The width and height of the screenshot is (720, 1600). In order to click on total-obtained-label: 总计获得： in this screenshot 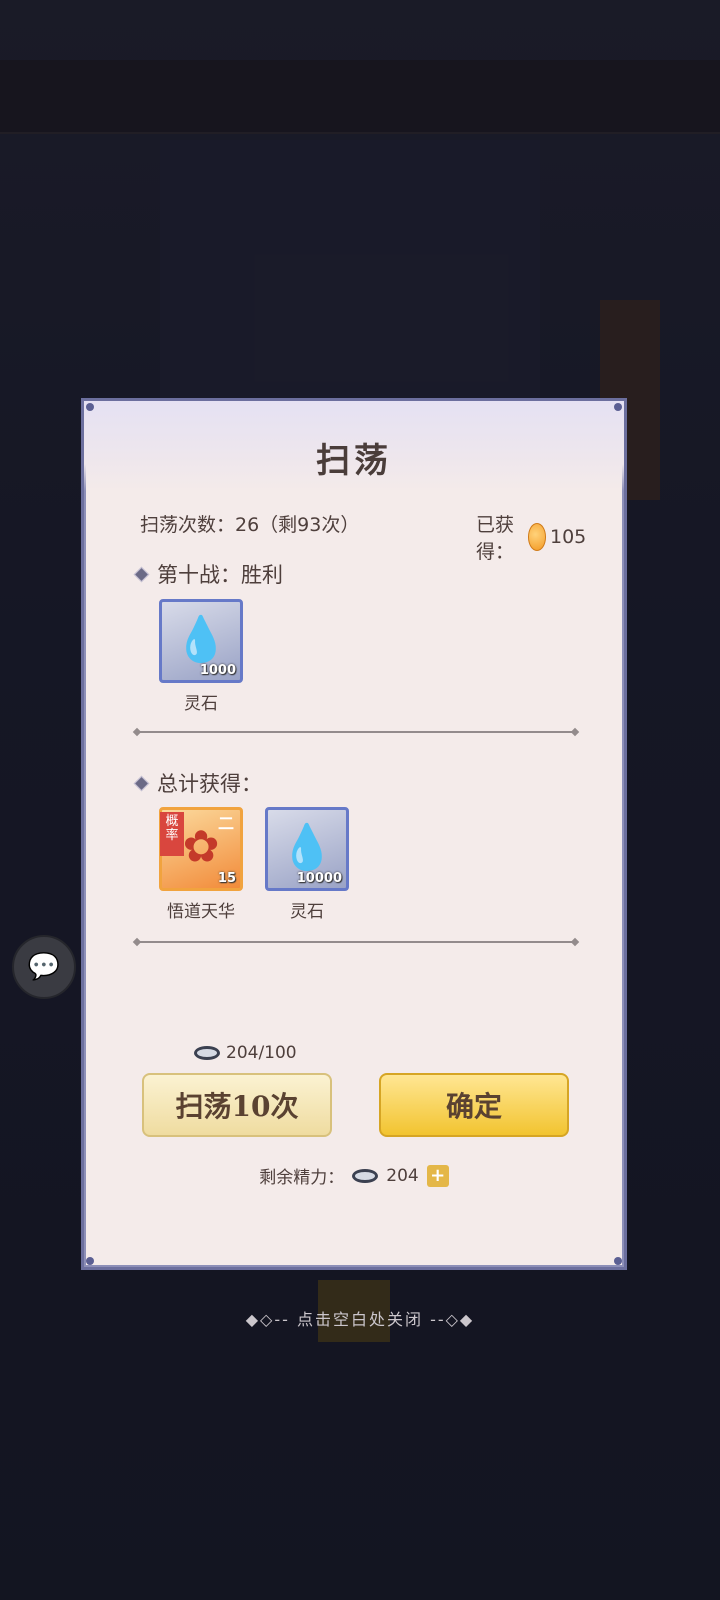, I will do `click(209, 784)`.